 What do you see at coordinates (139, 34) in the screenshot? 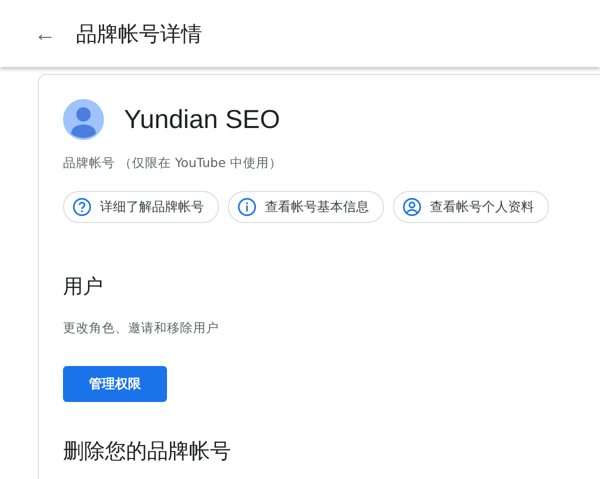
I see `page-title: 品牌帐号详情` at bounding box center [139, 34].